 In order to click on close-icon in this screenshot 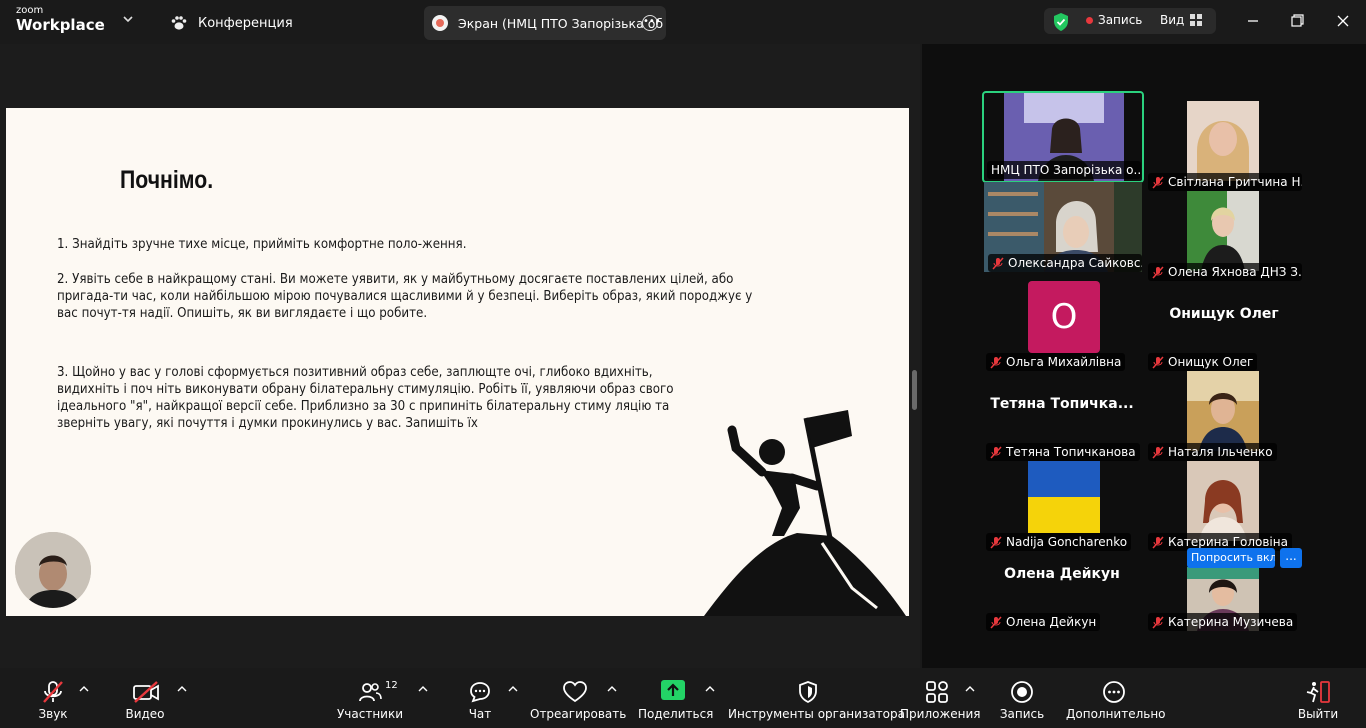, I will do `click(1343, 21)`.